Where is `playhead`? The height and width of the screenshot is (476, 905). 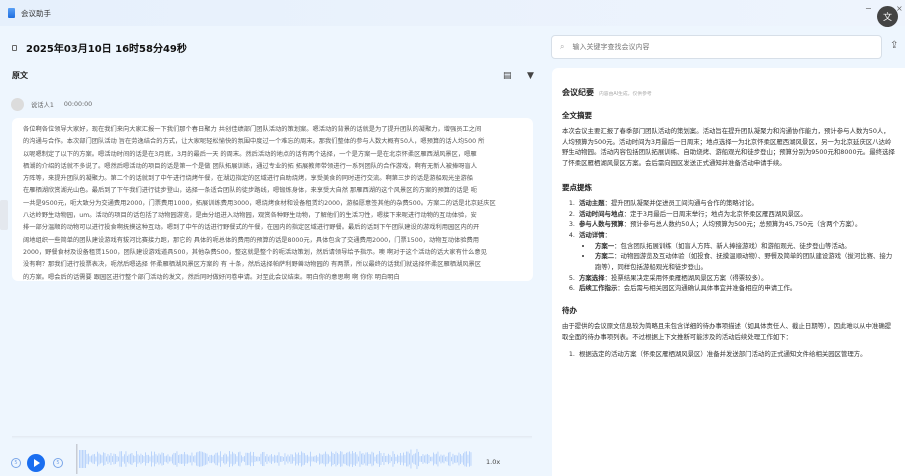 playhead is located at coordinates (77, 459).